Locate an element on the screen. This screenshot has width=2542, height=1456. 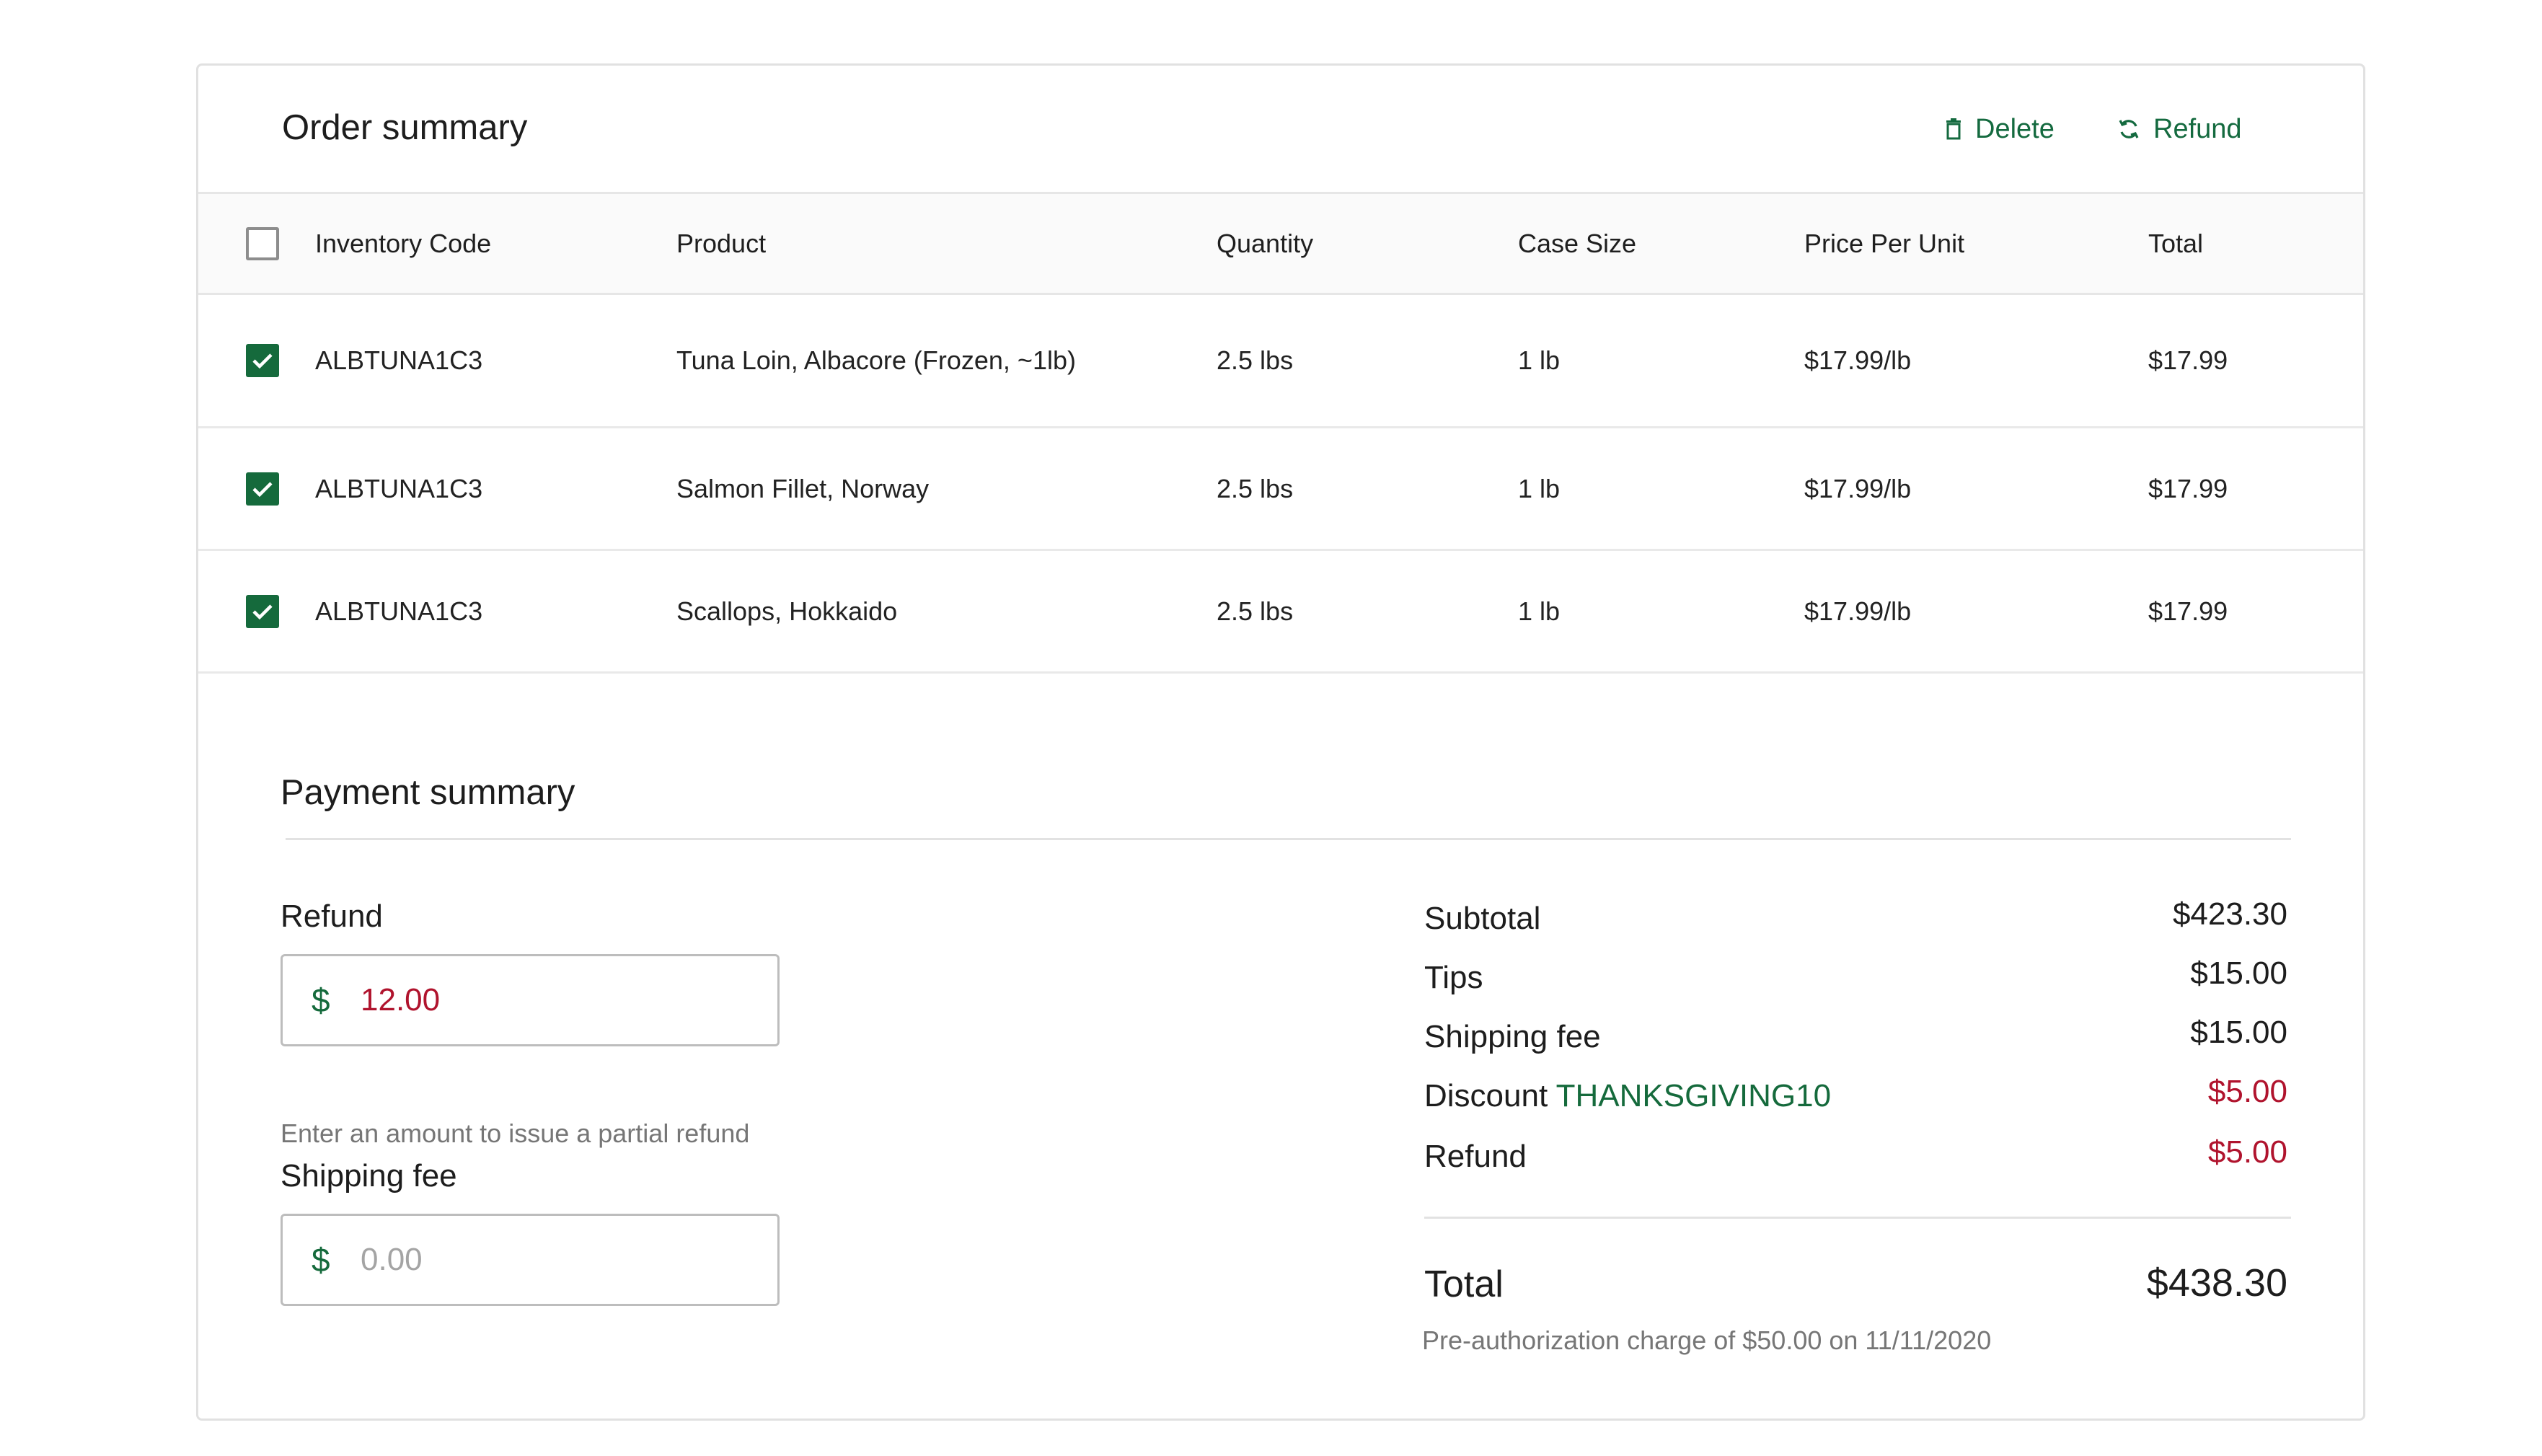
cell-product: Salmon Fillet, Norway is located at coordinates (803, 488).